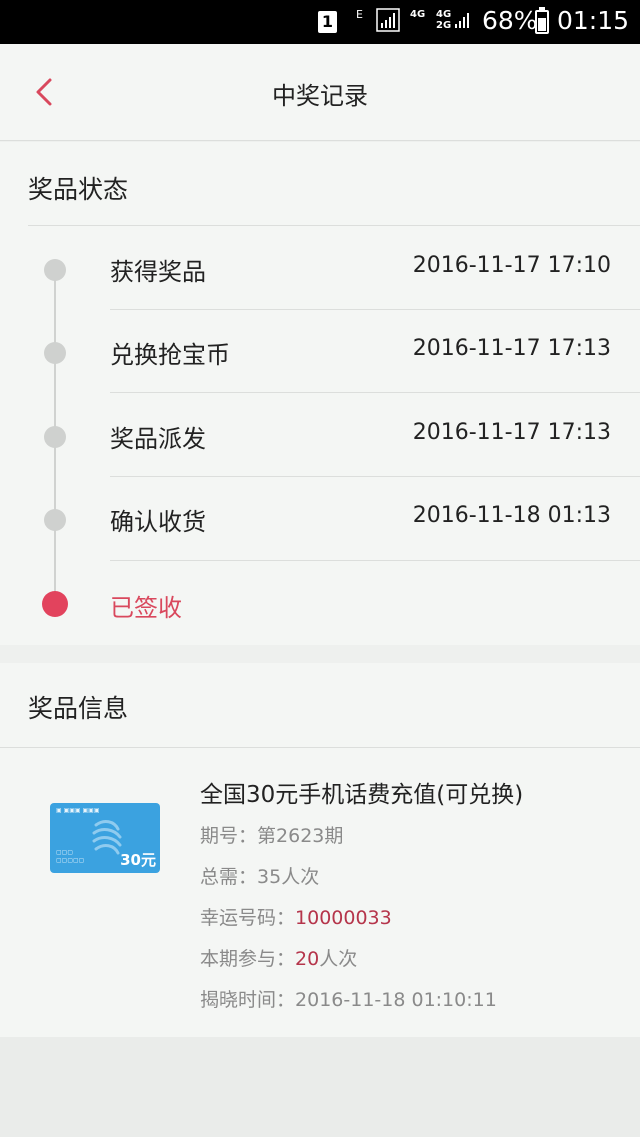 The height and width of the screenshot is (1137, 640). I want to click on step-label: 确认收货, so click(158, 522).